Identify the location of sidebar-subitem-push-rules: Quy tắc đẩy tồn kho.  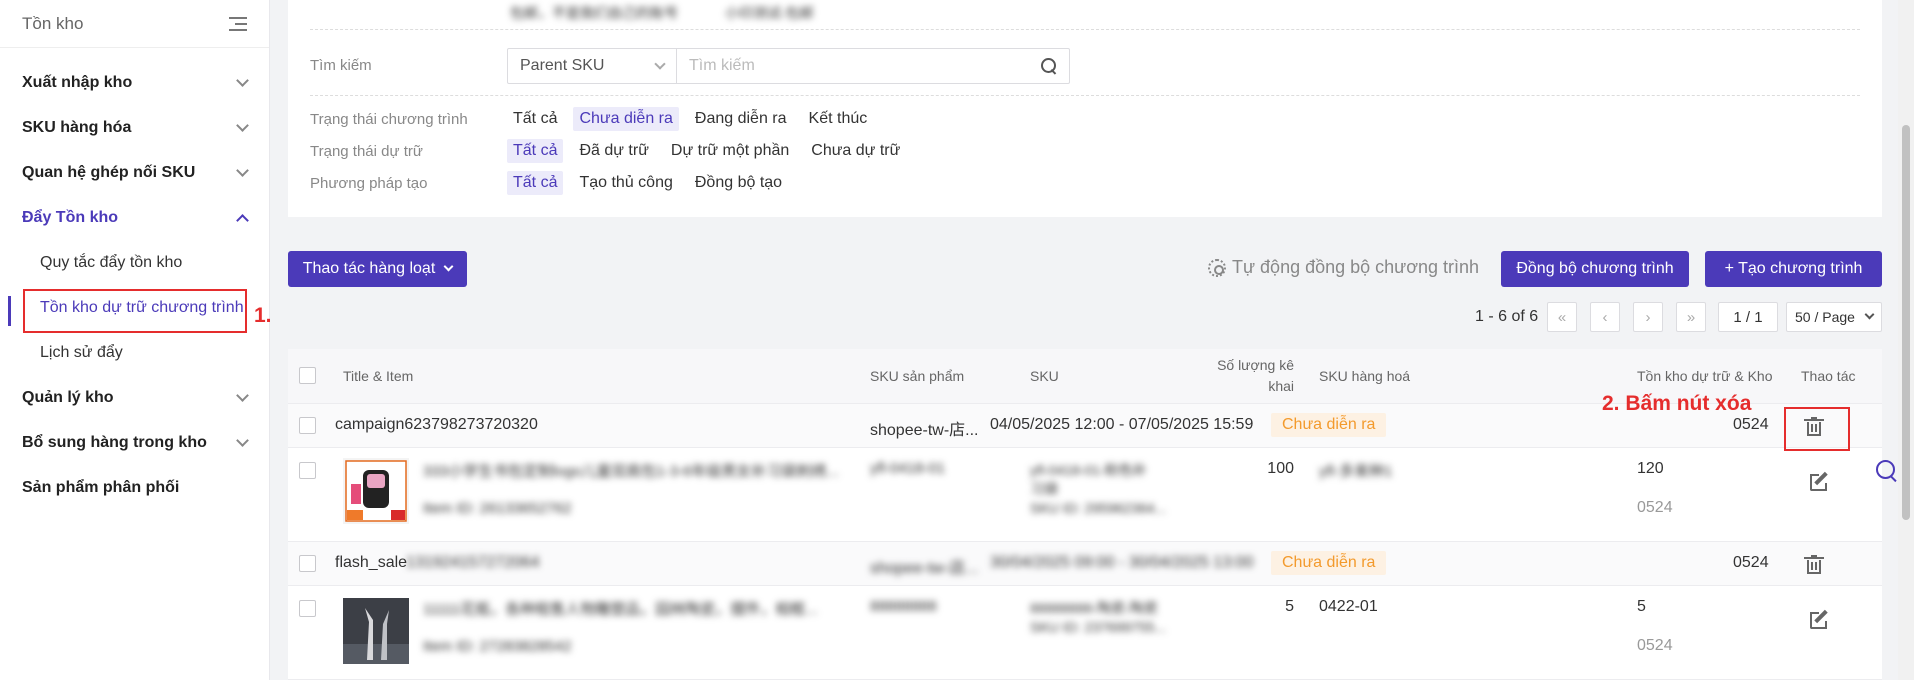
(134, 262).